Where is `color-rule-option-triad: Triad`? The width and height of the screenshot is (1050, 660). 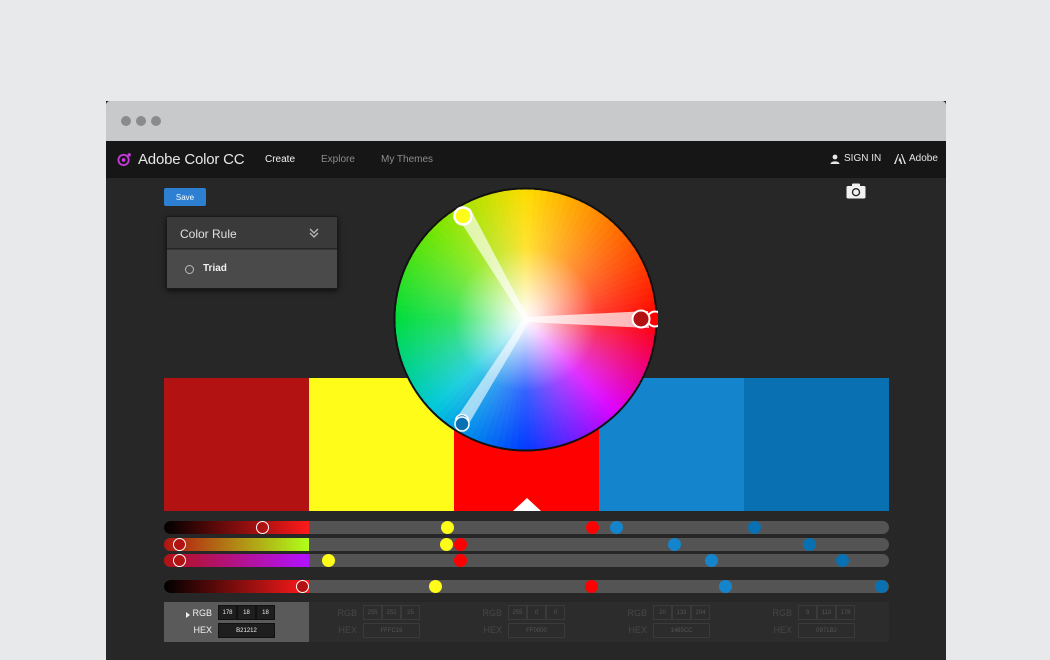 color-rule-option-triad: Triad is located at coordinates (252, 269).